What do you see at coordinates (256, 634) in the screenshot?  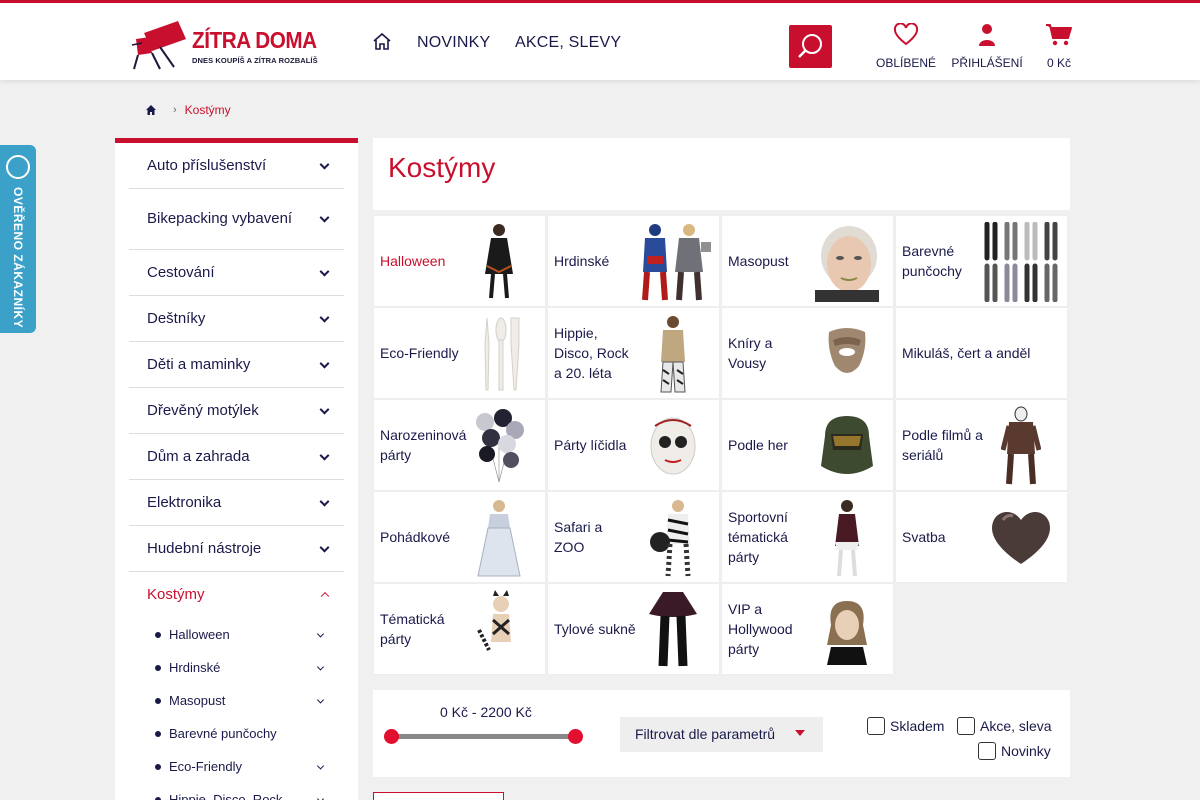 I see `sidebar-subitem-halloween: Halloween` at bounding box center [256, 634].